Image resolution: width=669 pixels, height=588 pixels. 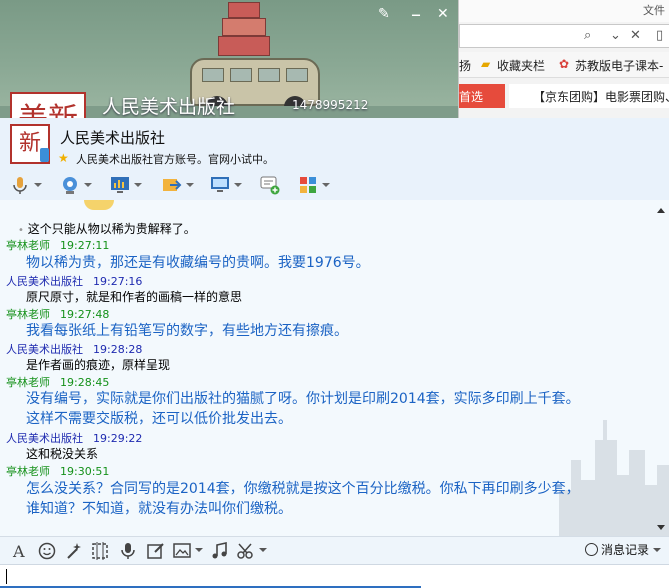 I want to click on favorite-item: 苏教版电子课本-, so click(x=619, y=65).